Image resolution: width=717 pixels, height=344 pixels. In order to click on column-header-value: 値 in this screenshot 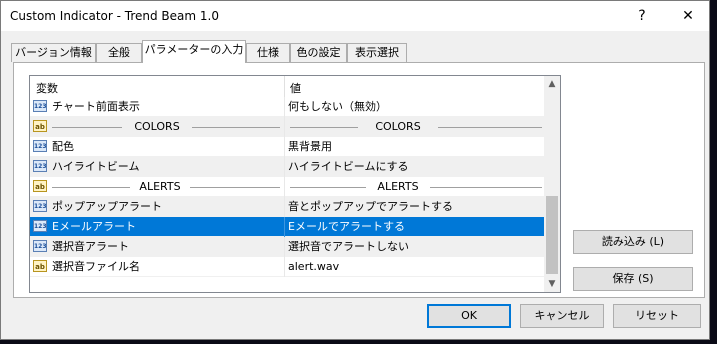, I will do `click(295, 88)`.